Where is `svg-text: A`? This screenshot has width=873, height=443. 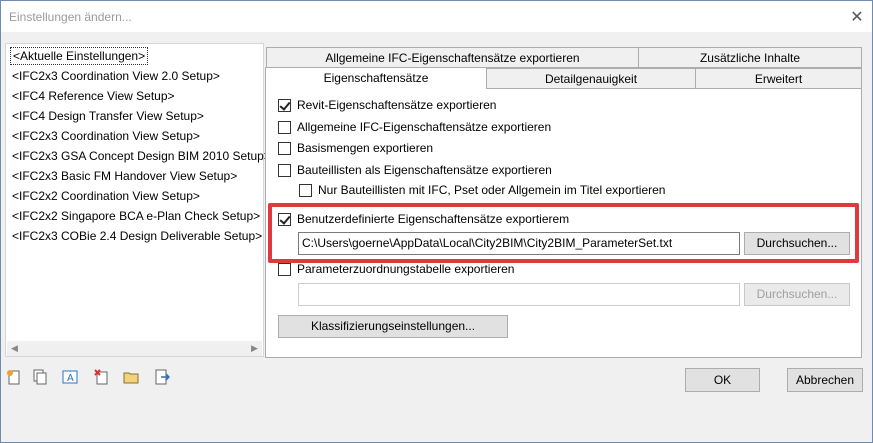 svg-text: A is located at coordinates (70, 378).